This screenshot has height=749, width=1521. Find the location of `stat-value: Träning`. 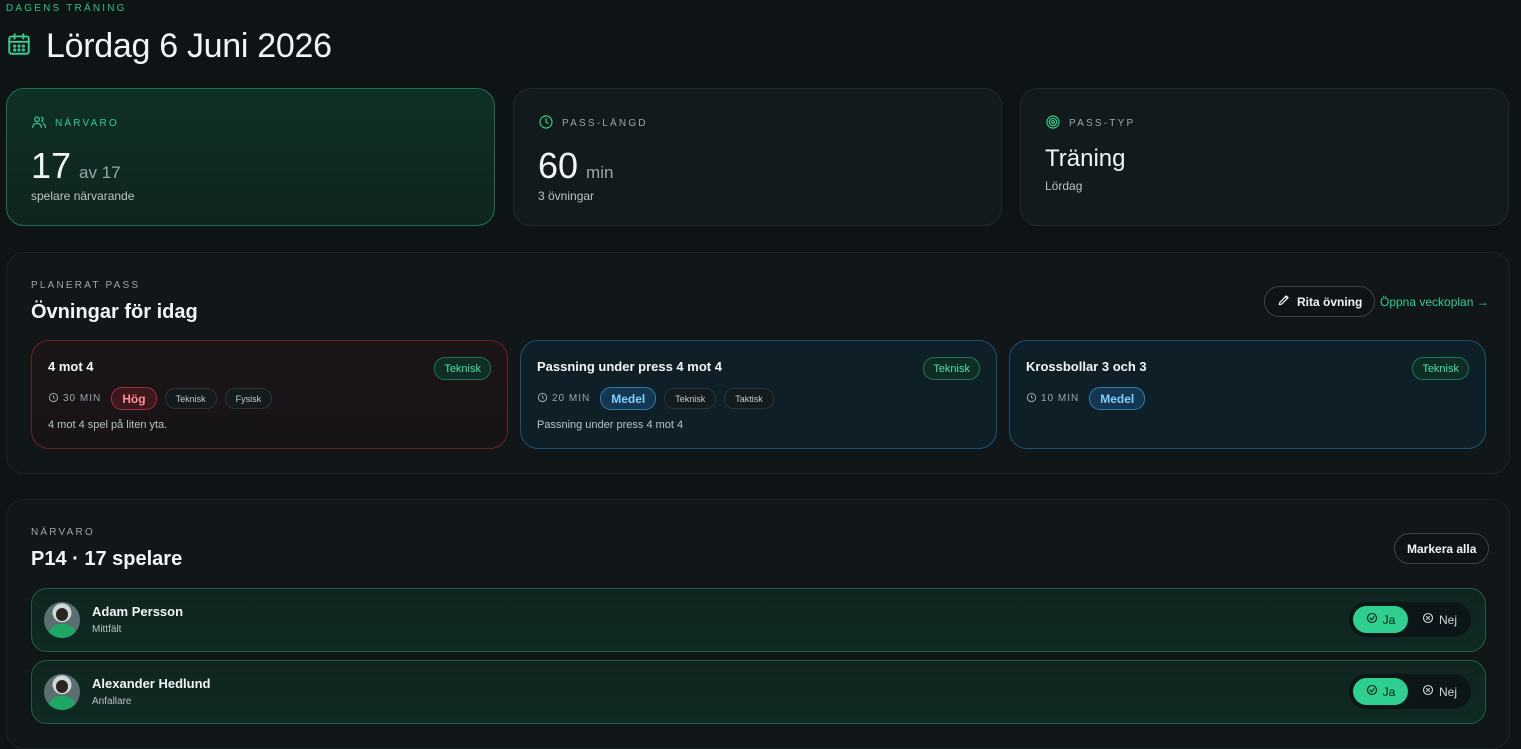

stat-value: Träning is located at coordinates (1085, 158).